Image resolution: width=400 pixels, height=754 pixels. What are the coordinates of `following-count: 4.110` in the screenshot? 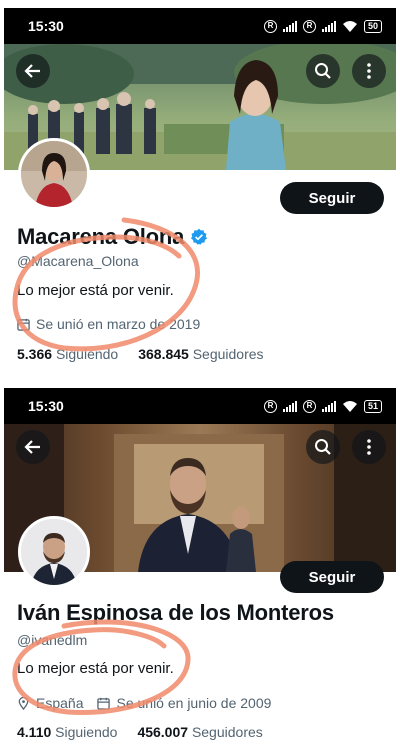 It's located at (34, 732).